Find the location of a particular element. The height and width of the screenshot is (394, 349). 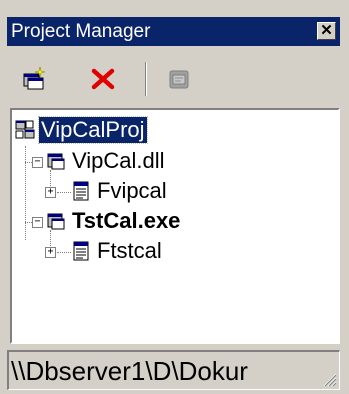

delete-button is located at coordinates (103, 79).